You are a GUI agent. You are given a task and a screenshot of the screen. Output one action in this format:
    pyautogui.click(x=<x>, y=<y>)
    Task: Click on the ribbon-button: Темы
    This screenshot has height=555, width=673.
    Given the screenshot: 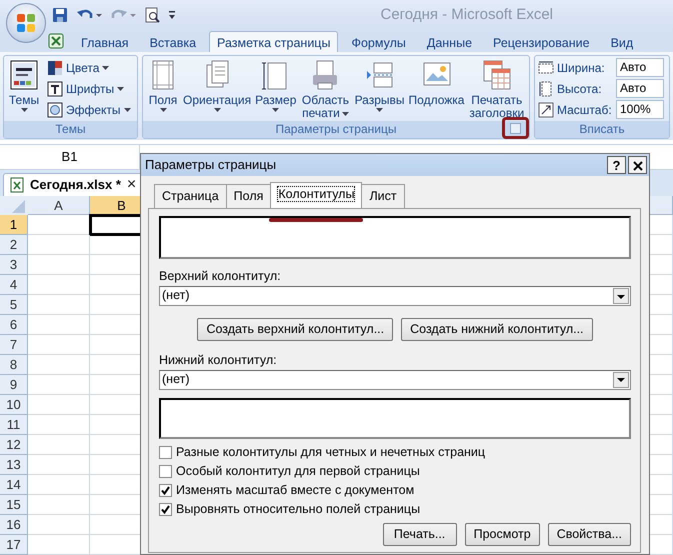 What is the action you would take?
    pyautogui.click(x=24, y=88)
    